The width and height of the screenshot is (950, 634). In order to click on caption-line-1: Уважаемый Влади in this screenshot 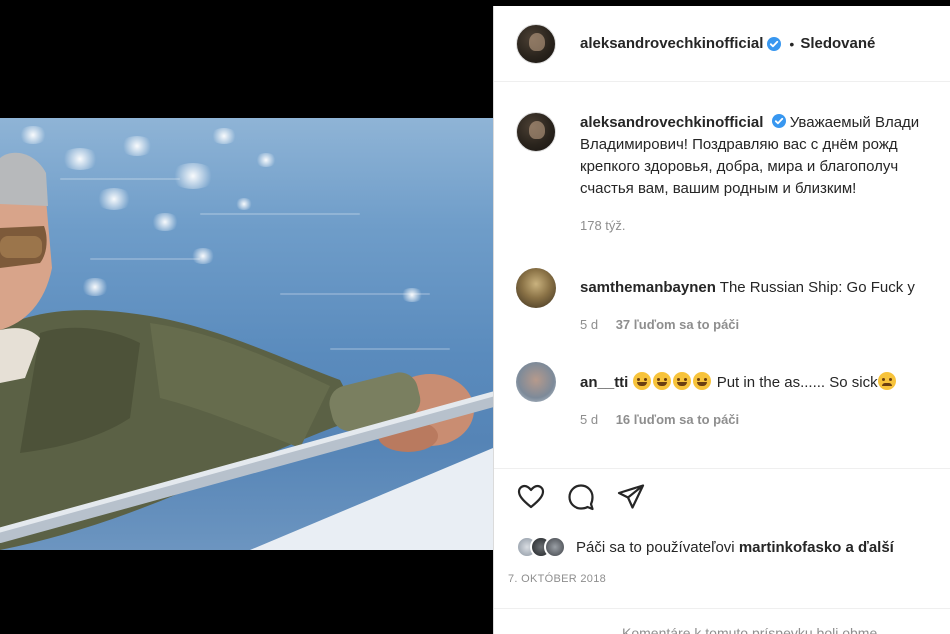, I will do `click(854, 122)`.